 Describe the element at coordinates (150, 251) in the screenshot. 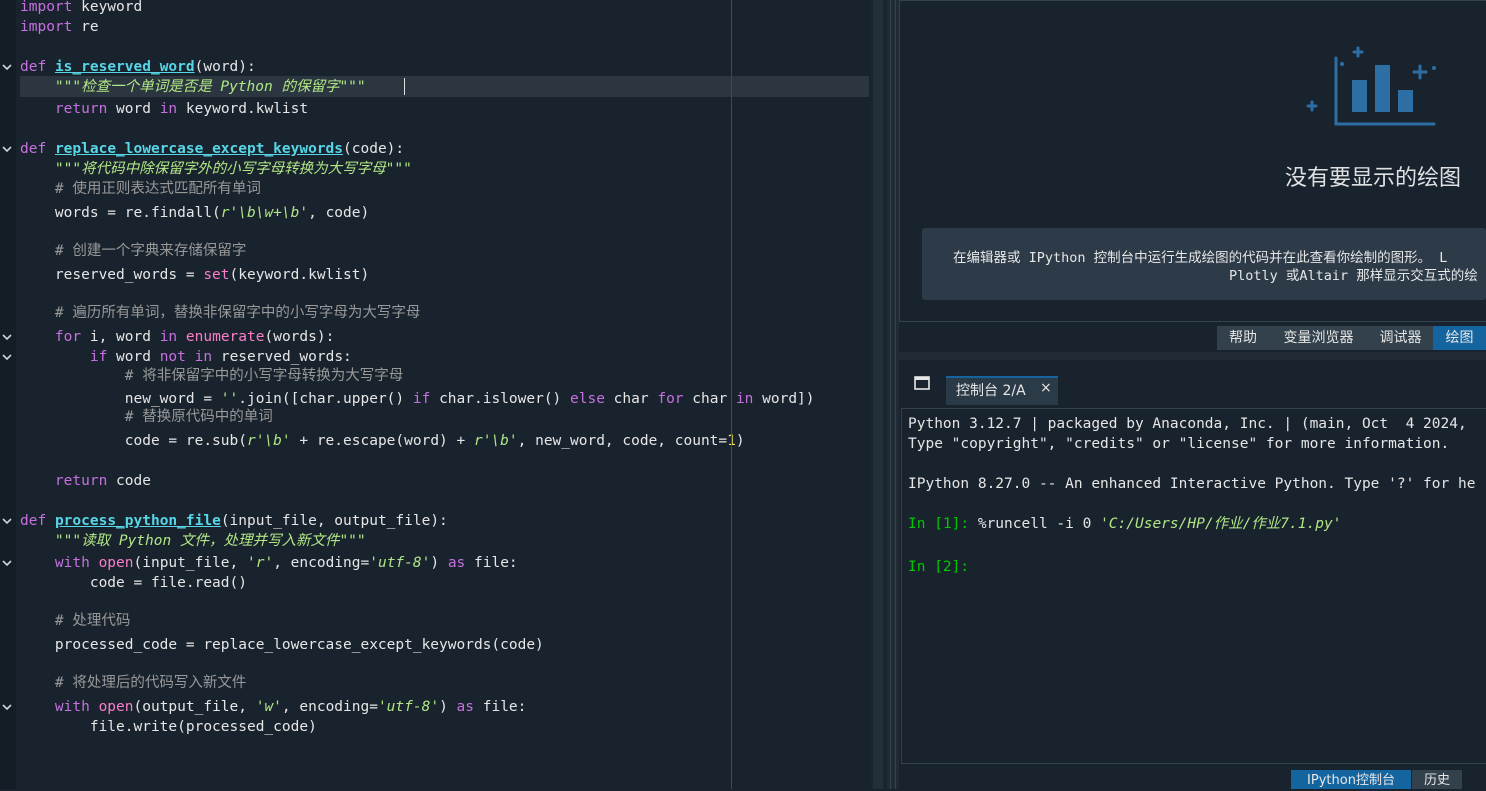

I see `code-token: # 创建一个字典来存储保留字` at that location.